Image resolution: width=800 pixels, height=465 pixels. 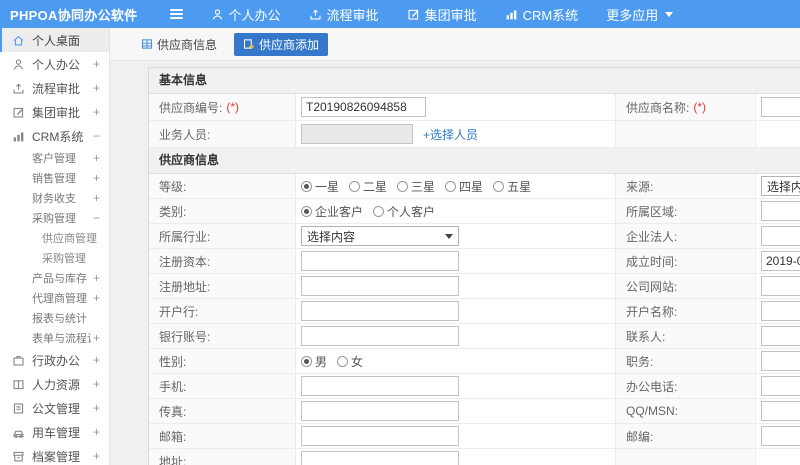 I want to click on business-staff-input, so click(x=357, y=134).